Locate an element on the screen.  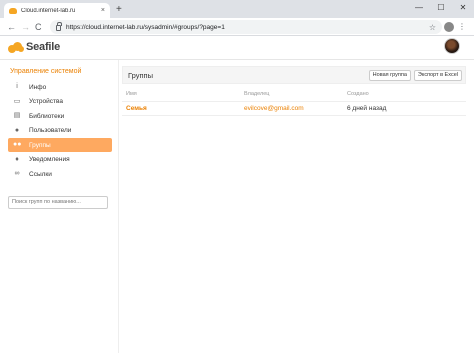
divider is located at coordinates (118, 206).